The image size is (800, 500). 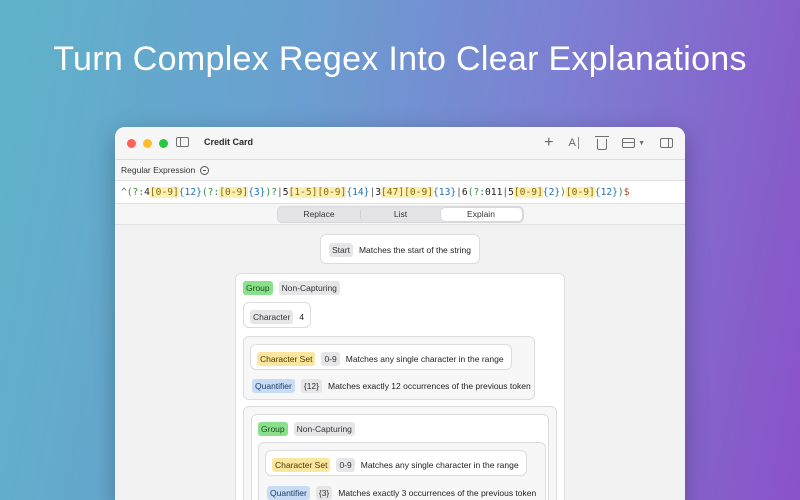 I want to click on regex-token: $, so click(x=626, y=192).